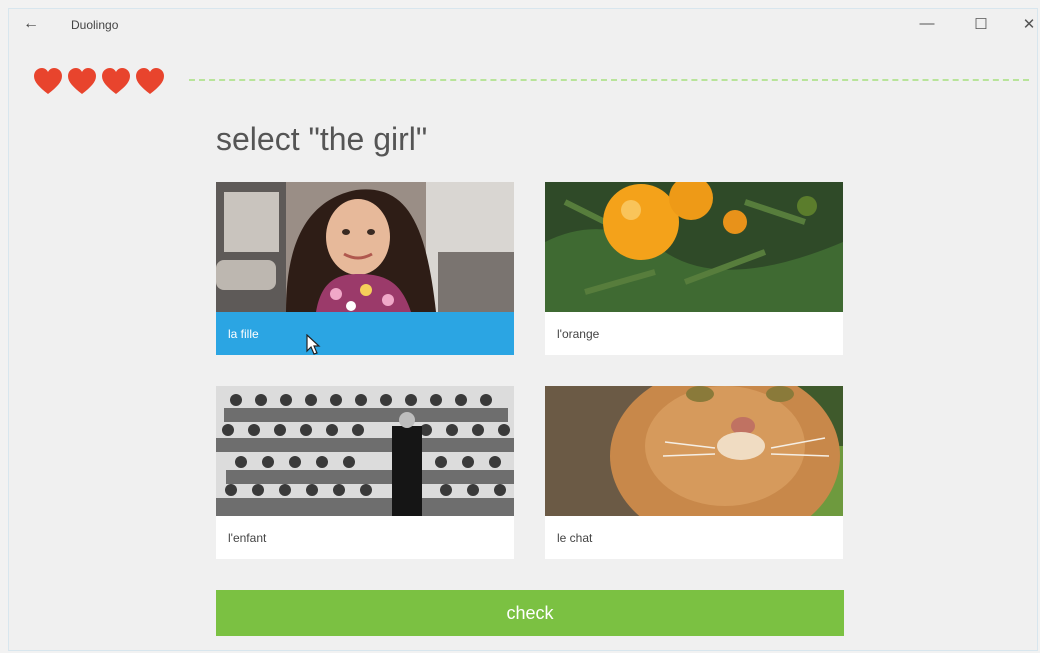  Describe the element at coordinates (694, 247) in the screenshot. I see `oranges-on-tree-photo` at that location.